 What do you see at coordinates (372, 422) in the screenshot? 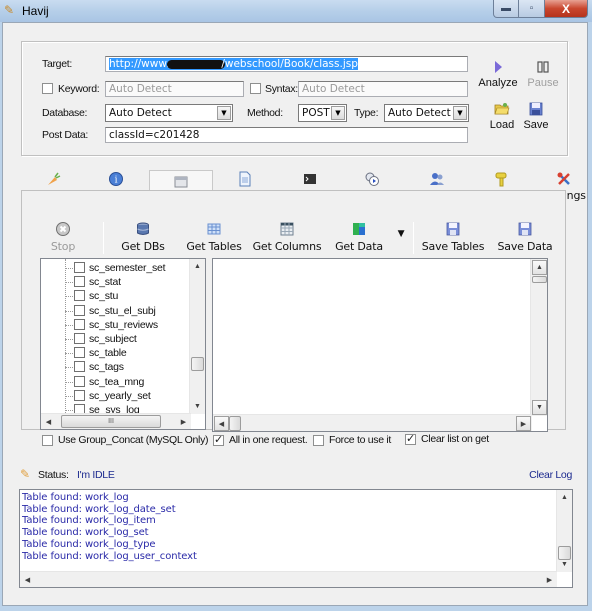
I see `grid-horizontal-scrollbar: ◀ ▶` at bounding box center [372, 422].